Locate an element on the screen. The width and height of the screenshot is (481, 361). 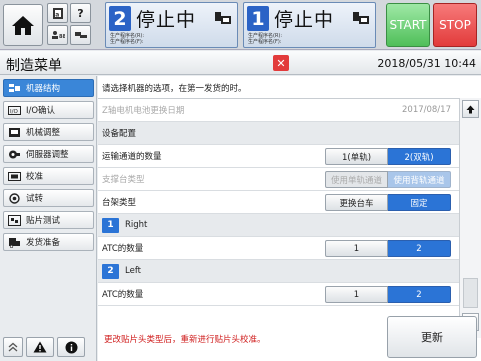
sidebar-item-label: I/O确认 is located at coordinates (41, 111).